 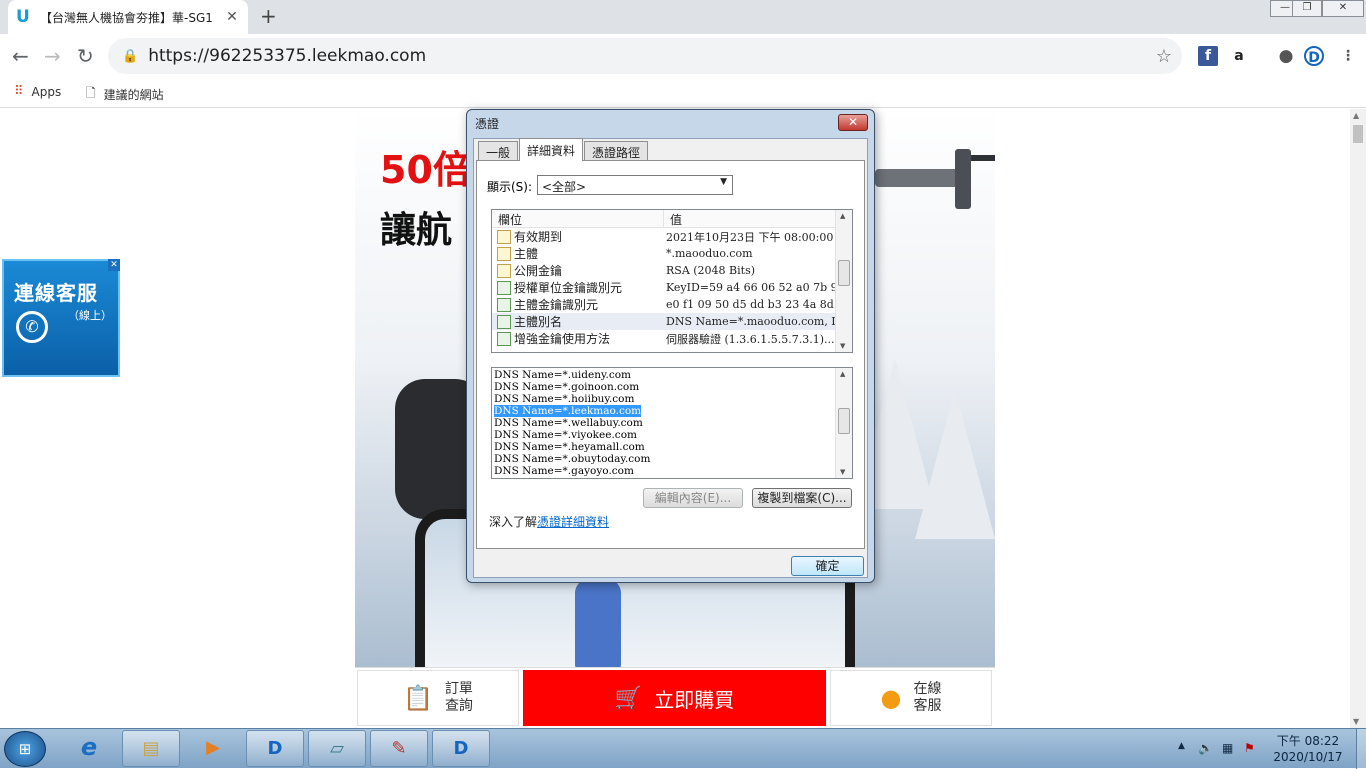 I want to click on purchase-bar: 📋 訂單 查詢 🛒 立即購買 ● 在線 客服, so click(x=675, y=697).